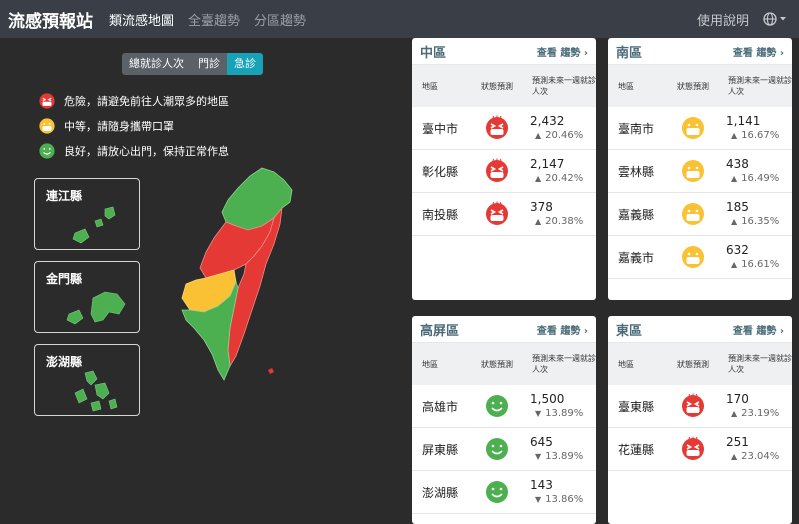 Image resolution: width=799 pixels, height=524 pixels. I want to click on visit-count: 2,432, so click(547, 121).